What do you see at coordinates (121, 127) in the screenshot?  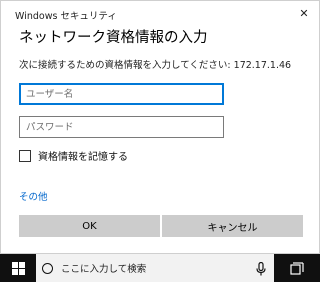 I see `password-field` at bounding box center [121, 127].